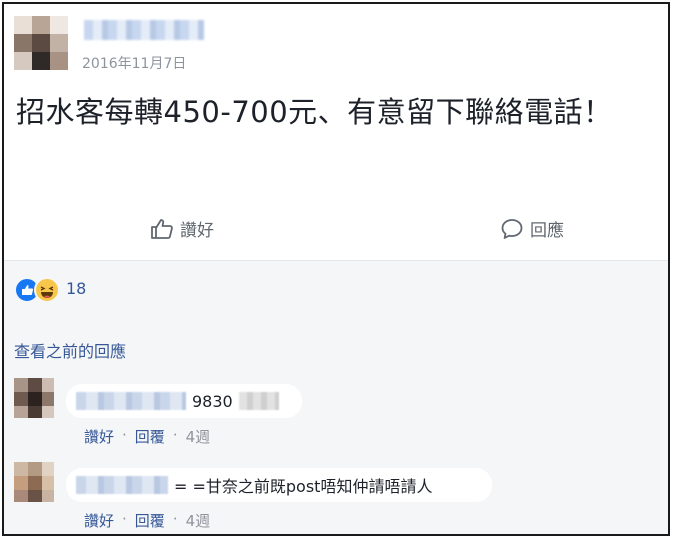 This screenshot has width=674, height=540. I want to click on like-label: 讚好, so click(197, 231).